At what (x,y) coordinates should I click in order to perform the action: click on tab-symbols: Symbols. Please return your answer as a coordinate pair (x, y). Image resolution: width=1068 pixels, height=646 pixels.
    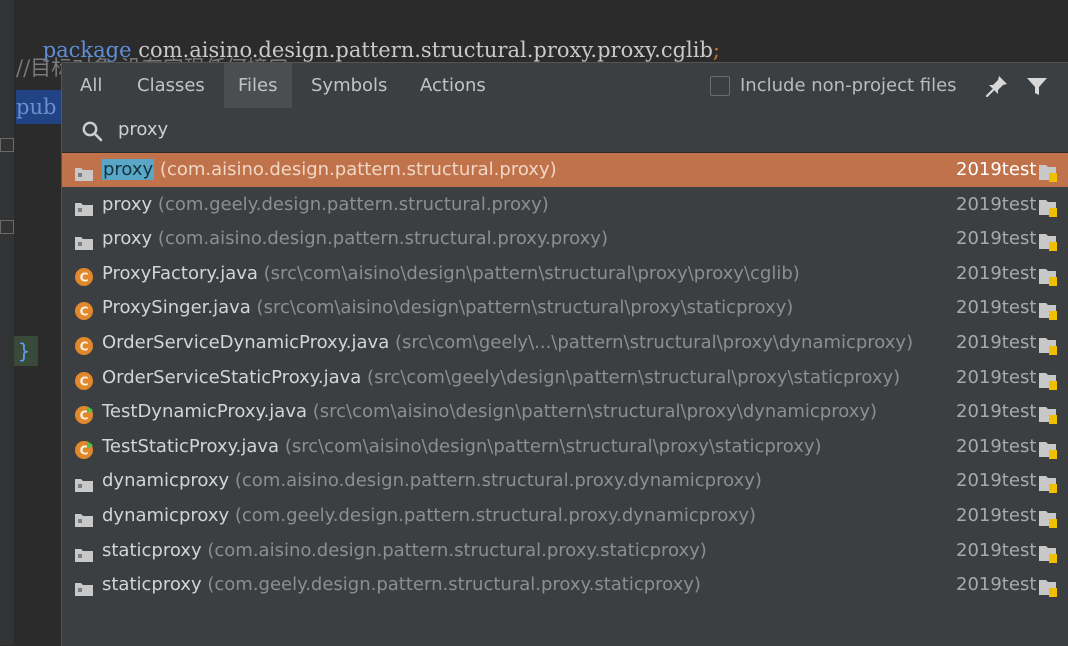
    Looking at the image, I should click on (349, 85).